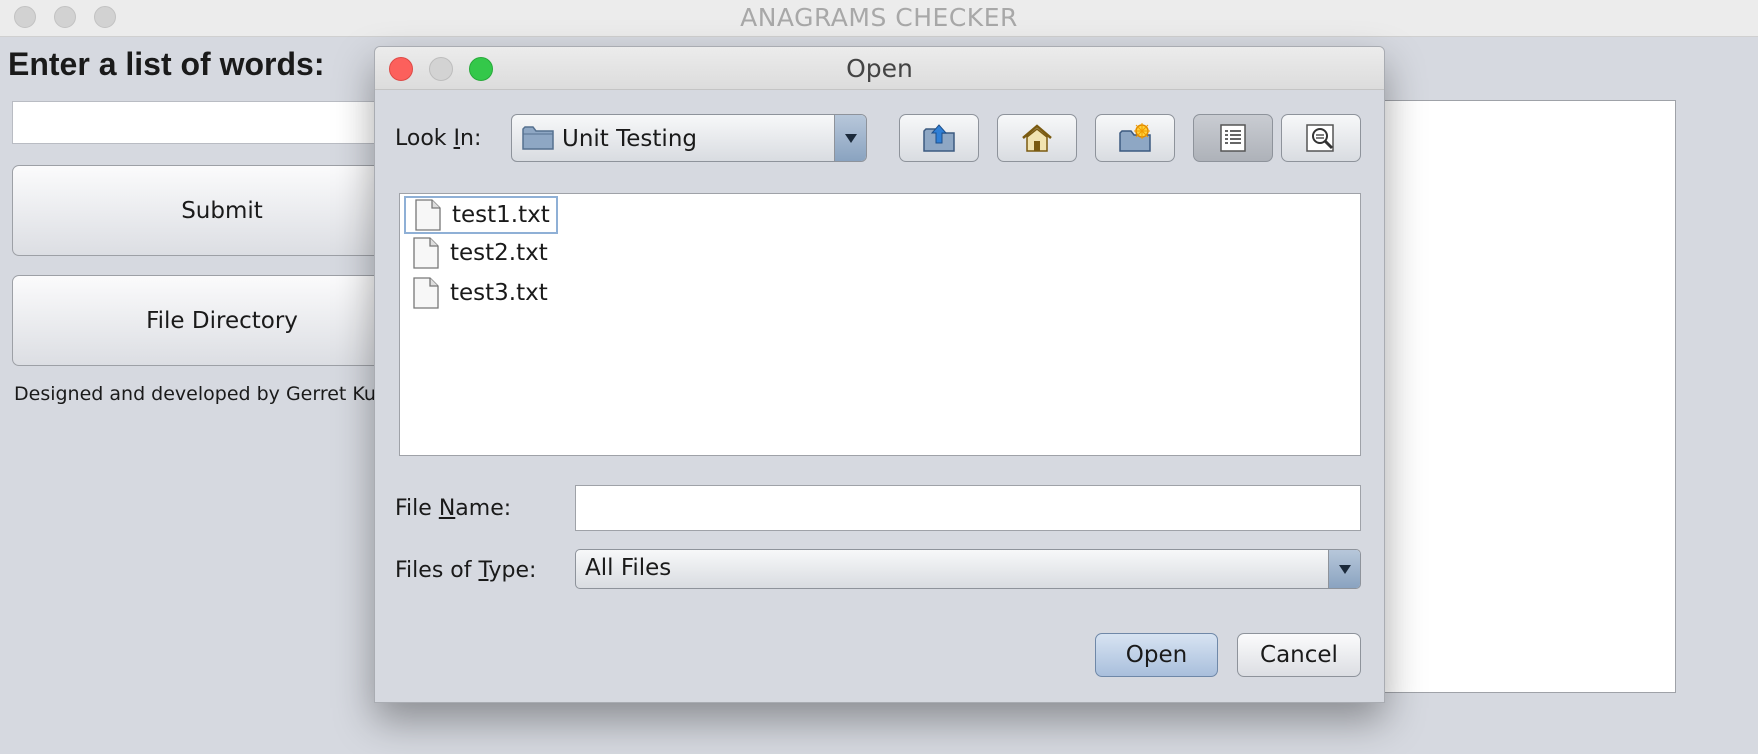  I want to click on up-folder-icon, so click(939, 138).